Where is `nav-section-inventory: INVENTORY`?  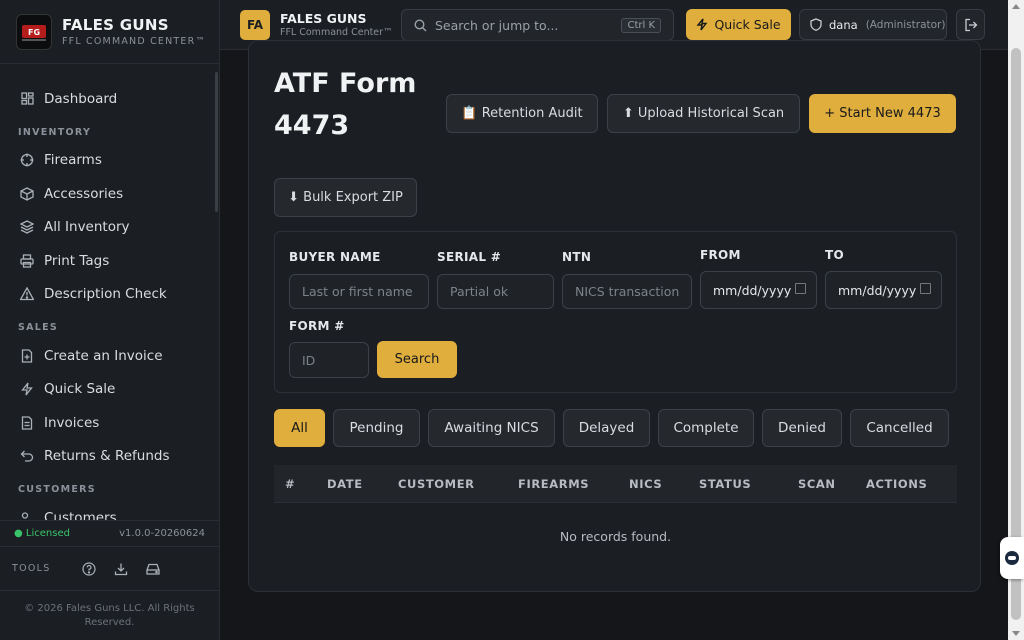 nav-section-inventory: INVENTORY is located at coordinates (55, 132).